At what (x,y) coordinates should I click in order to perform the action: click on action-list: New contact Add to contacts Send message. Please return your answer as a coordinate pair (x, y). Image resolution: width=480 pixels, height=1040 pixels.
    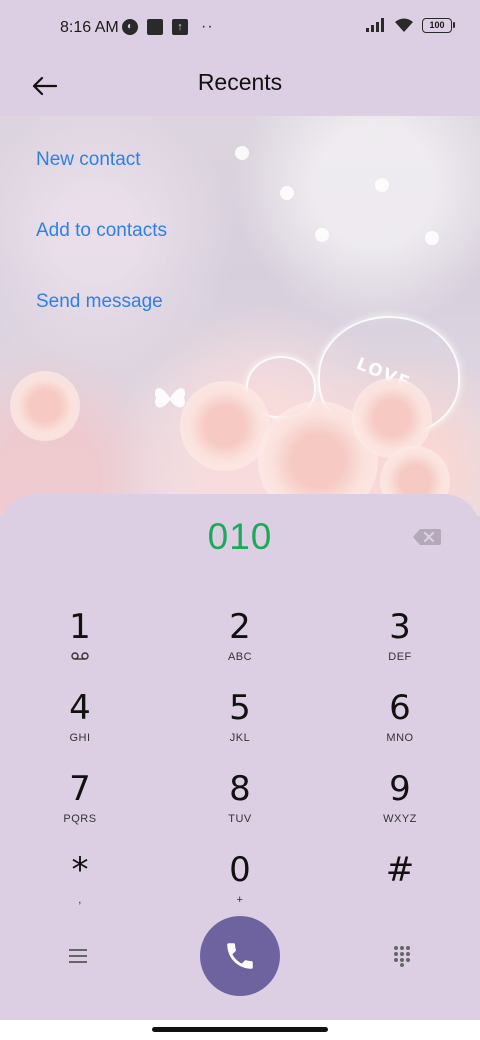
    Looking at the image, I should click on (101, 254).